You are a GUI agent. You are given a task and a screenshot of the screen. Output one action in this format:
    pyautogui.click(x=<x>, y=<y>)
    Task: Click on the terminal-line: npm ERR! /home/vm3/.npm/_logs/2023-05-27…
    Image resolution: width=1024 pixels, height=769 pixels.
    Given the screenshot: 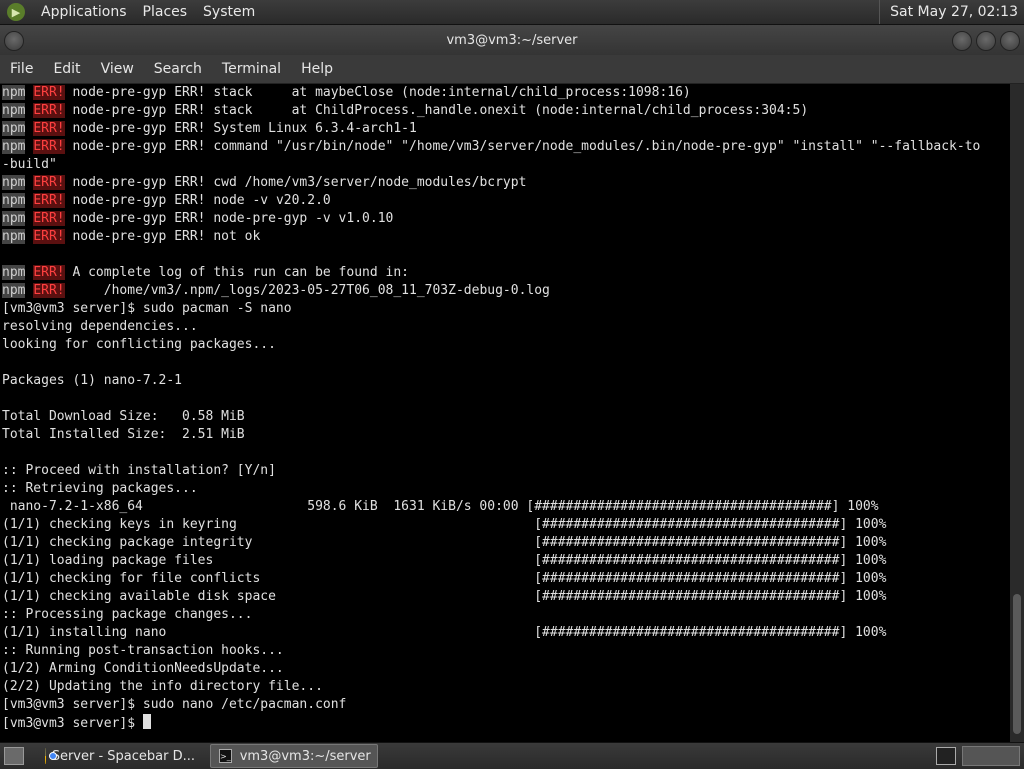 What is the action you would take?
    pyautogui.click(x=505, y=291)
    